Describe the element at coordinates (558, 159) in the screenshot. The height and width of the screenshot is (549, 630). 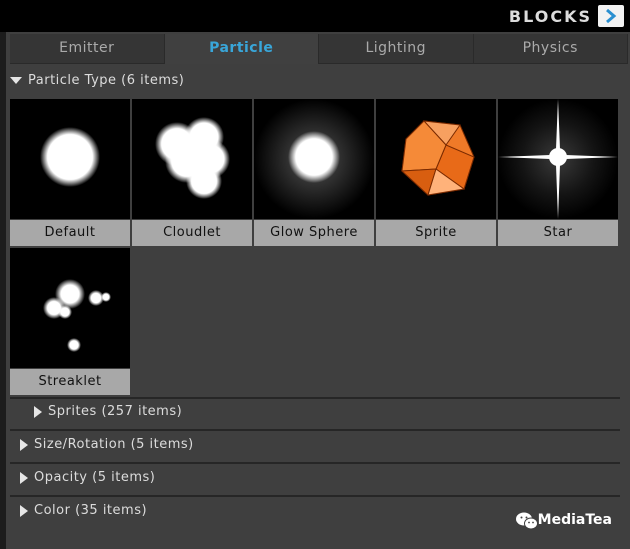
I see `star-preview` at that location.